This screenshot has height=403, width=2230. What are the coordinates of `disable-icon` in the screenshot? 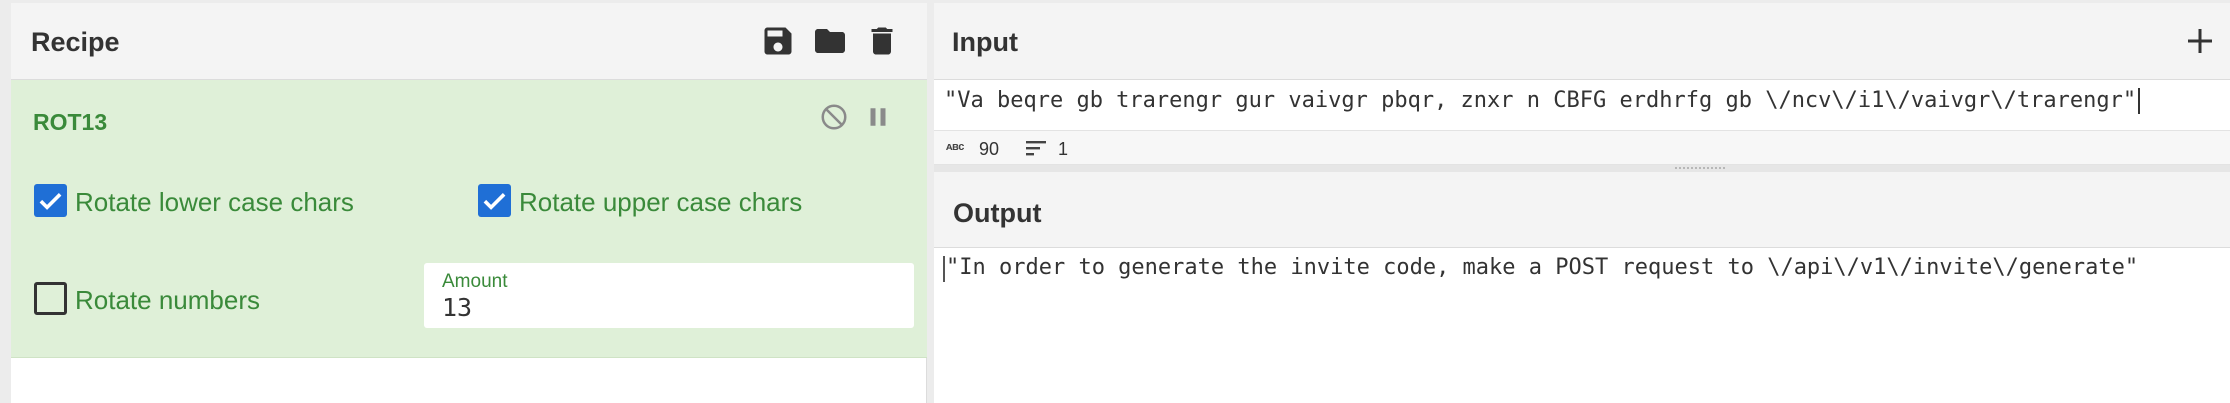 It's located at (834, 117).